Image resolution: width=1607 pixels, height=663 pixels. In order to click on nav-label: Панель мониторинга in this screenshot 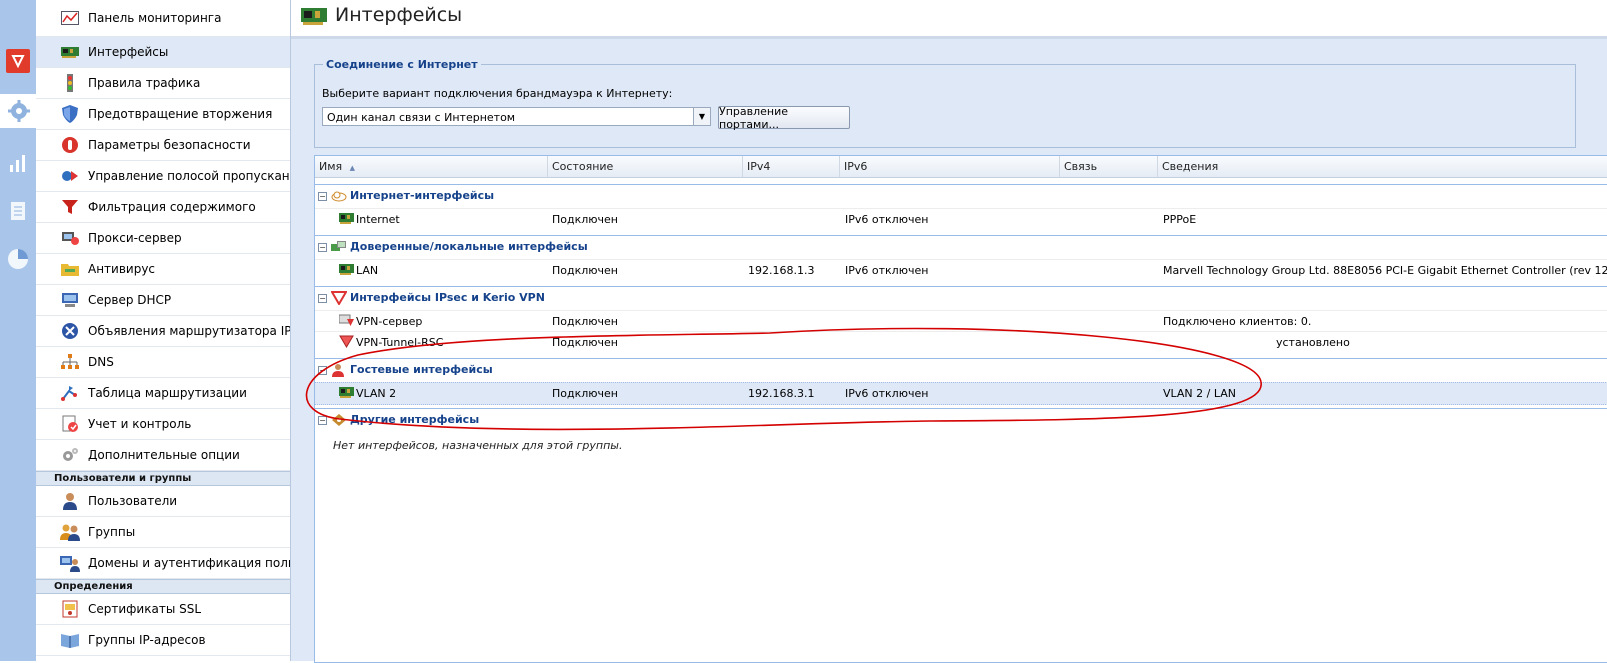, I will do `click(155, 18)`.